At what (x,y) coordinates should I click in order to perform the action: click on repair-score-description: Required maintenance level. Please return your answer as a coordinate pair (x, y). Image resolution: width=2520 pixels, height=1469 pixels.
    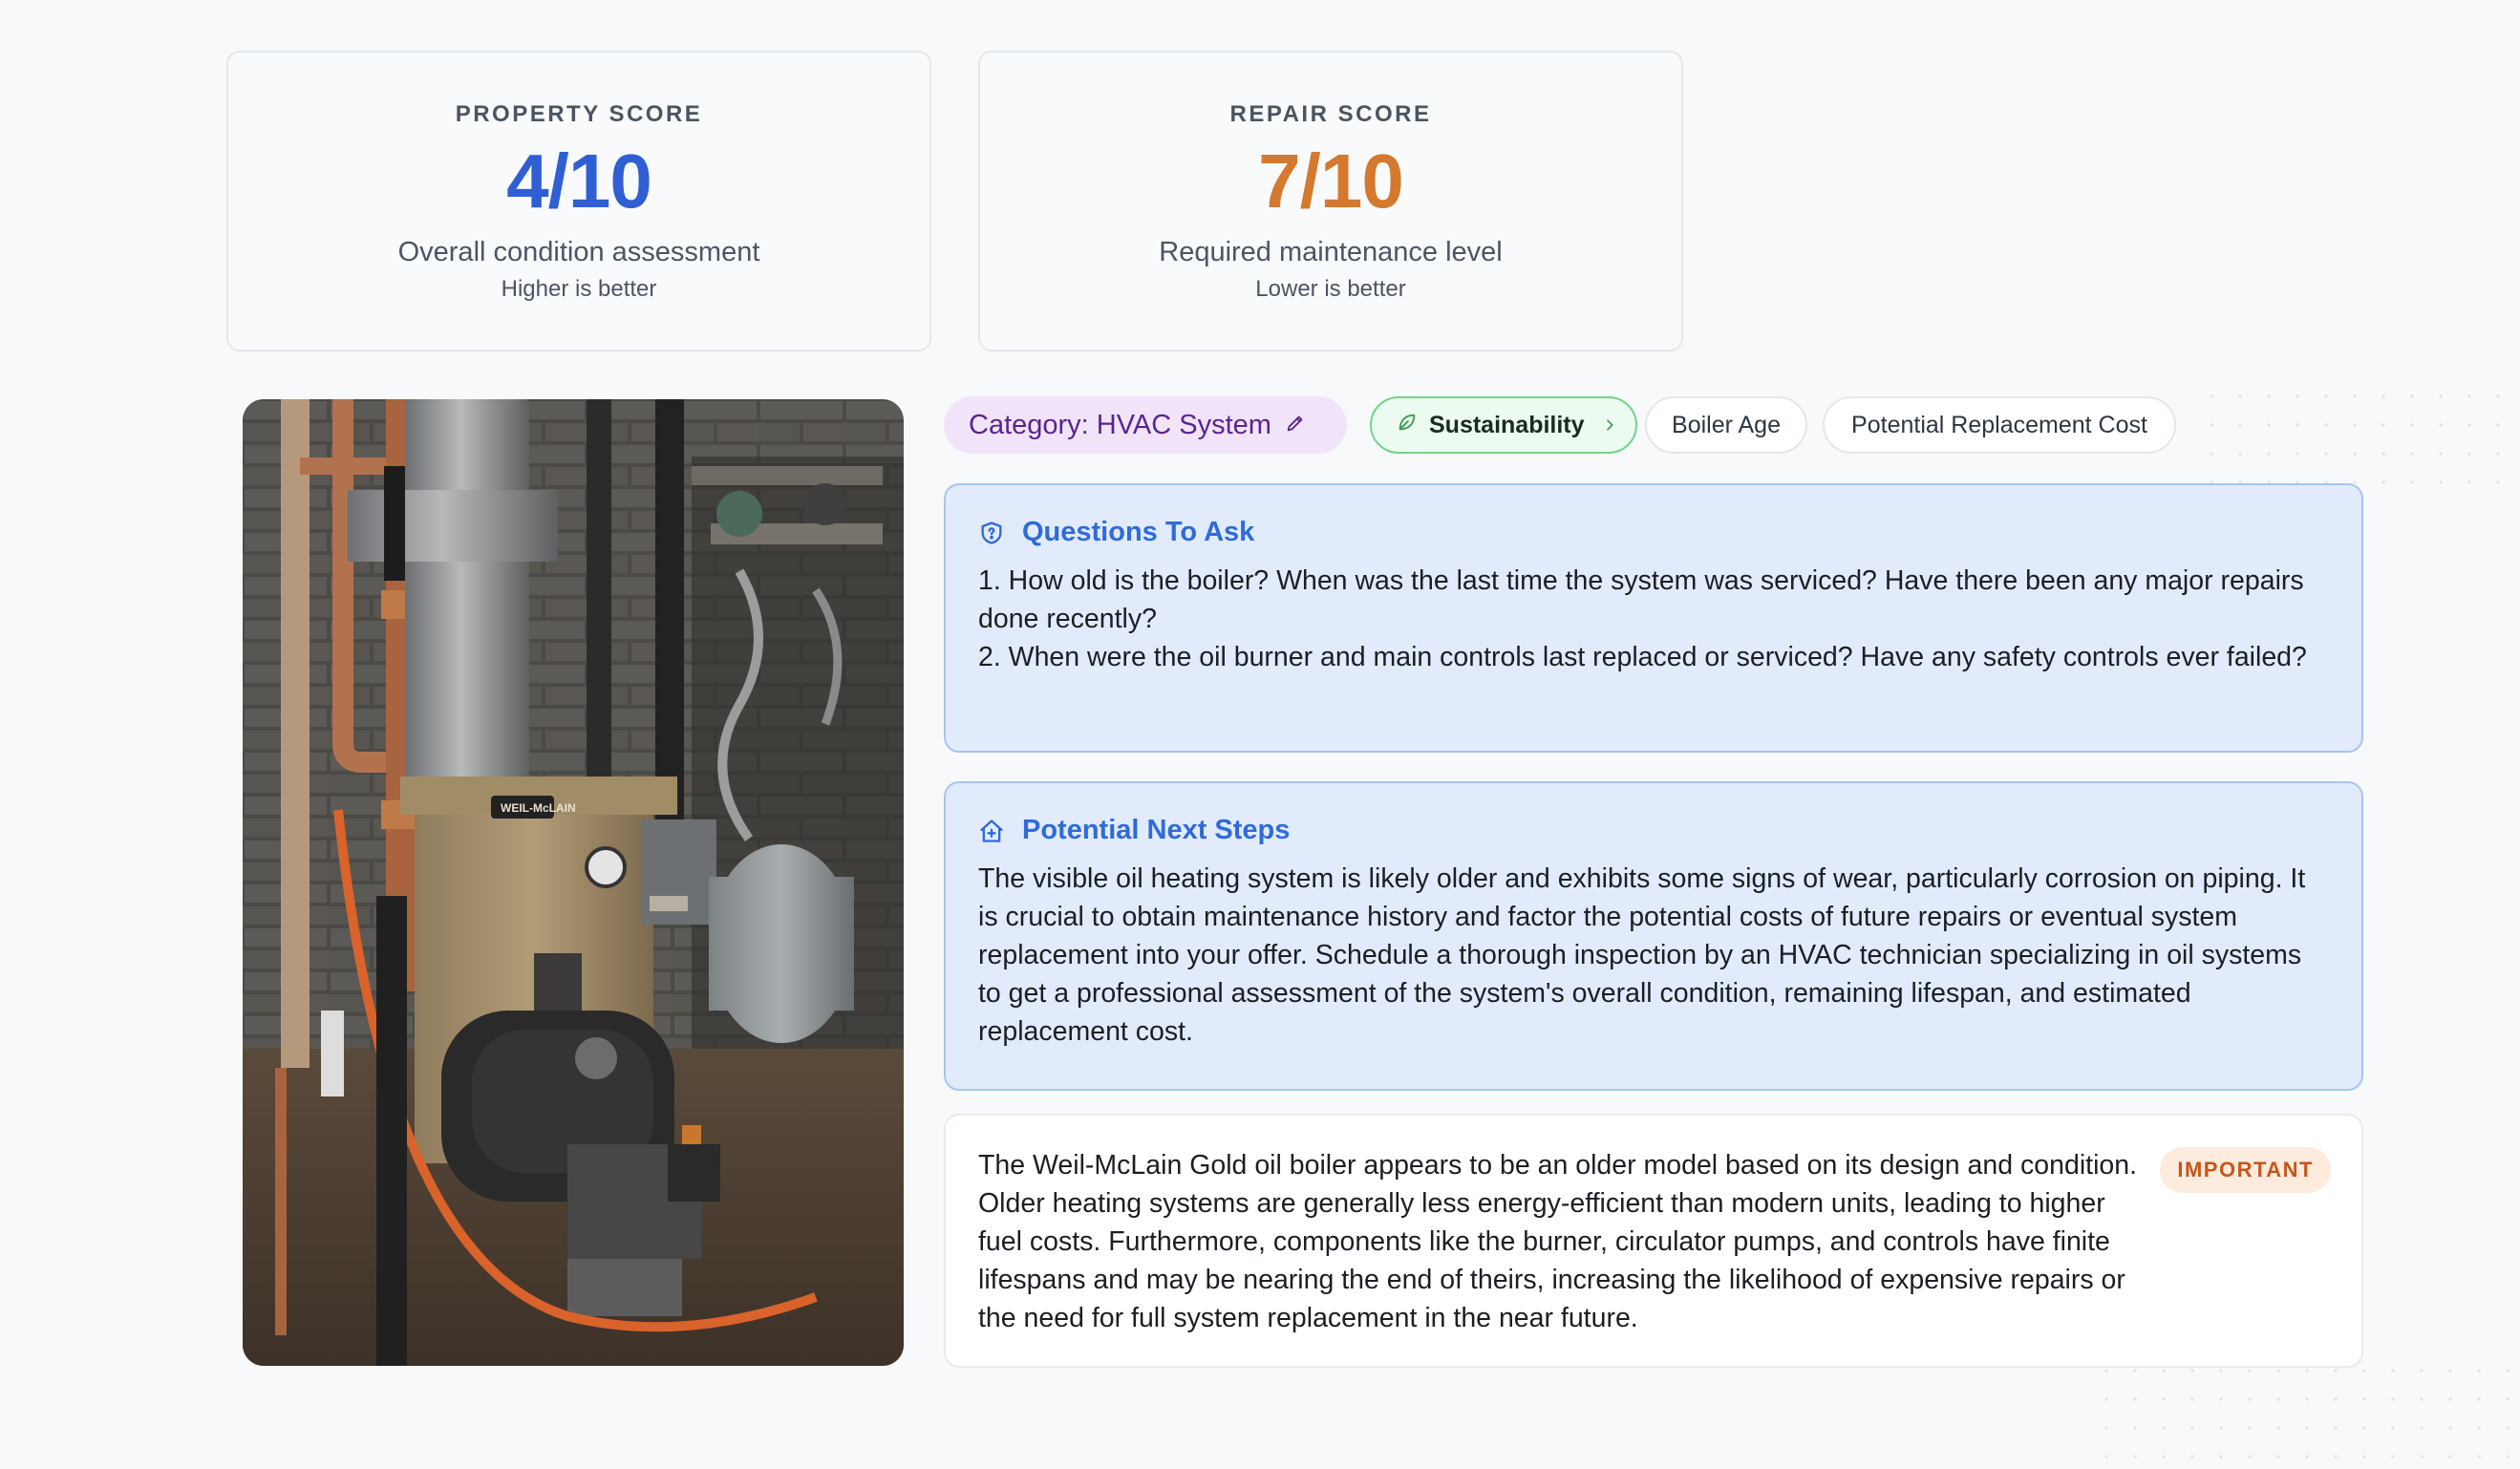
    Looking at the image, I should click on (1331, 252).